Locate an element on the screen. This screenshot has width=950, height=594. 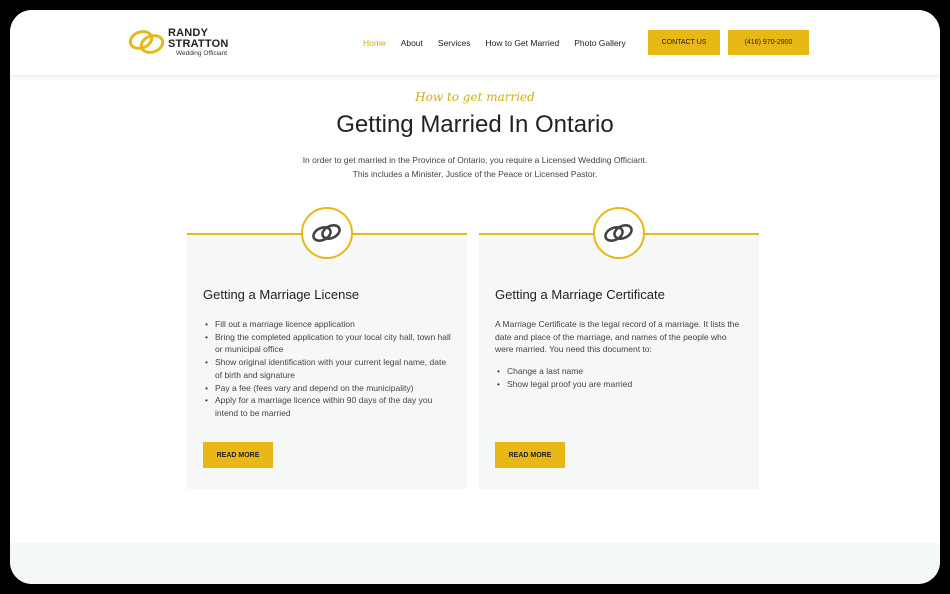
list-item: Fill out a marriage licence application is located at coordinates (328, 324).